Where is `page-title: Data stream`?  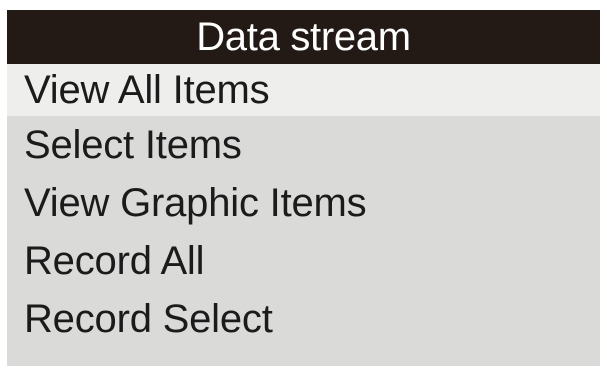
page-title: Data stream is located at coordinates (303, 37).